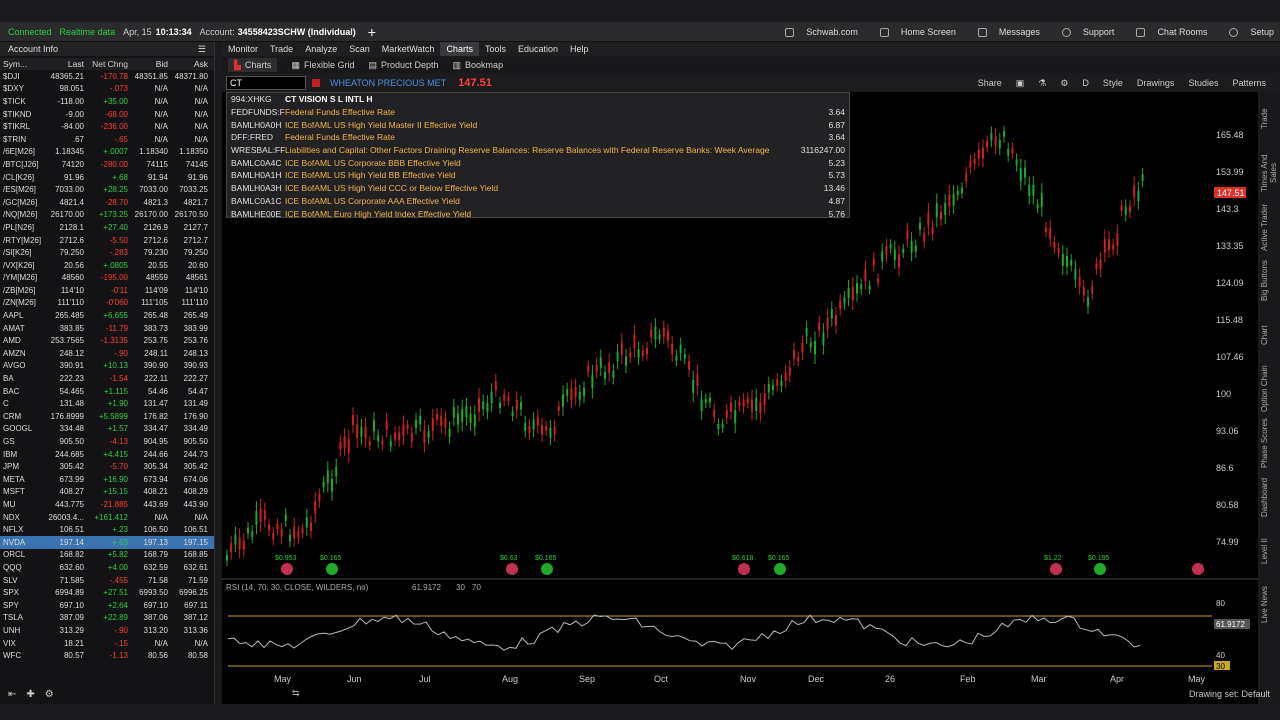 This screenshot has height=720, width=1280. Describe the element at coordinates (253, 65) in the screenshot. I see `tab-charts: ▙ Charts` at that location.